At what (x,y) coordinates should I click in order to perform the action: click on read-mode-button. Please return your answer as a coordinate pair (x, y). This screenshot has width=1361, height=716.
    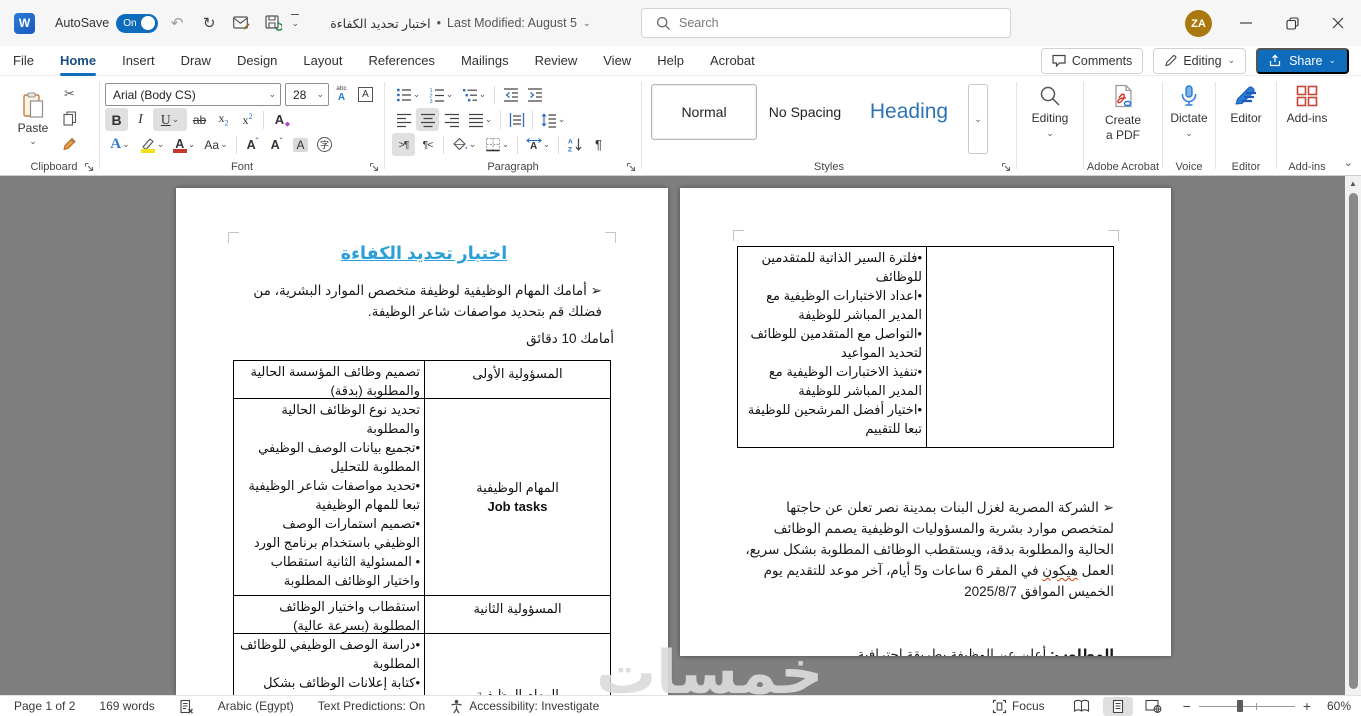
    Looking at the image, I should click on (1082, 706).